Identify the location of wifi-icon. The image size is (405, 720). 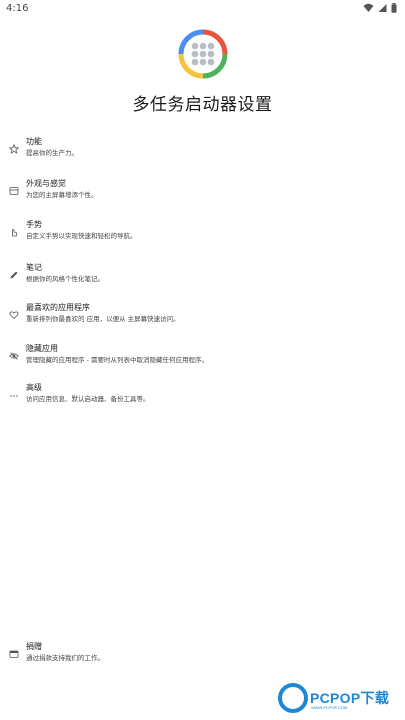
(368, 8).